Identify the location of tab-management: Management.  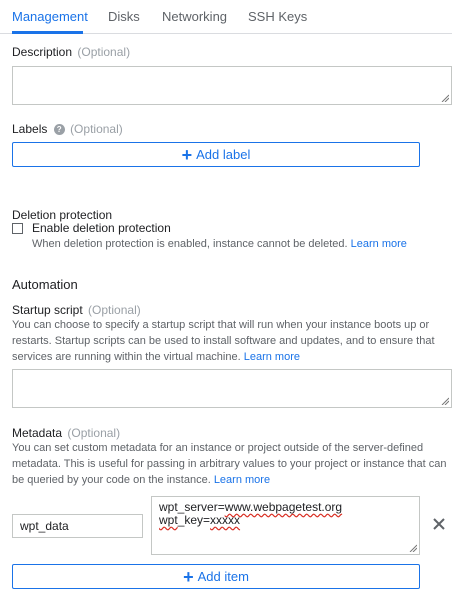
(50, 16).